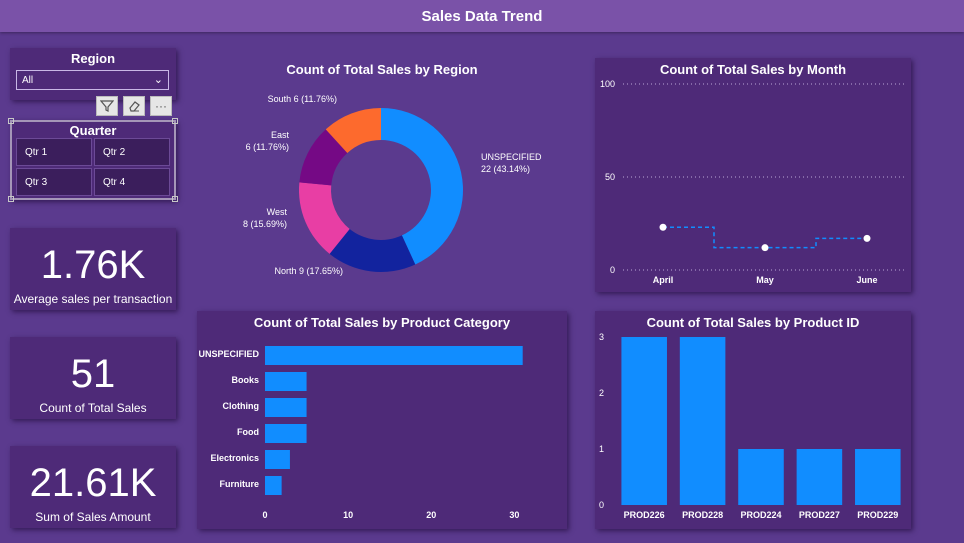 The width and height of the screenshot is (964, 543). What do you see at coordinates (765, 280) in the screenshot?
I see `x-tick-label: May` at bounding box center [765, 280].